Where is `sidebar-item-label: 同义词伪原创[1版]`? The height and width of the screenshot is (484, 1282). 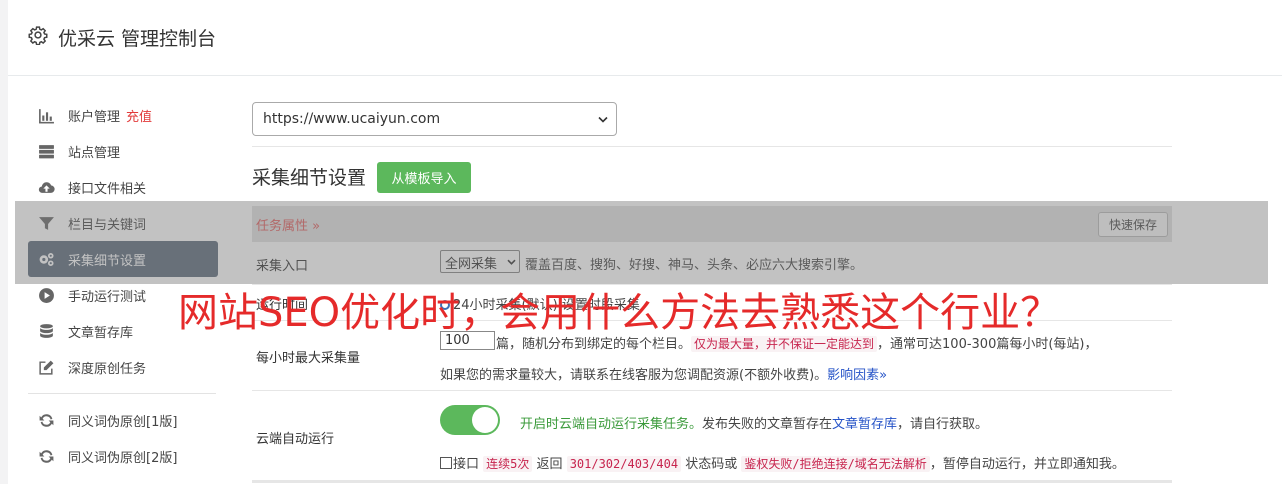
sidebar-item-label: 同义词伪原创[1版] is located at coordinates (123, 422).